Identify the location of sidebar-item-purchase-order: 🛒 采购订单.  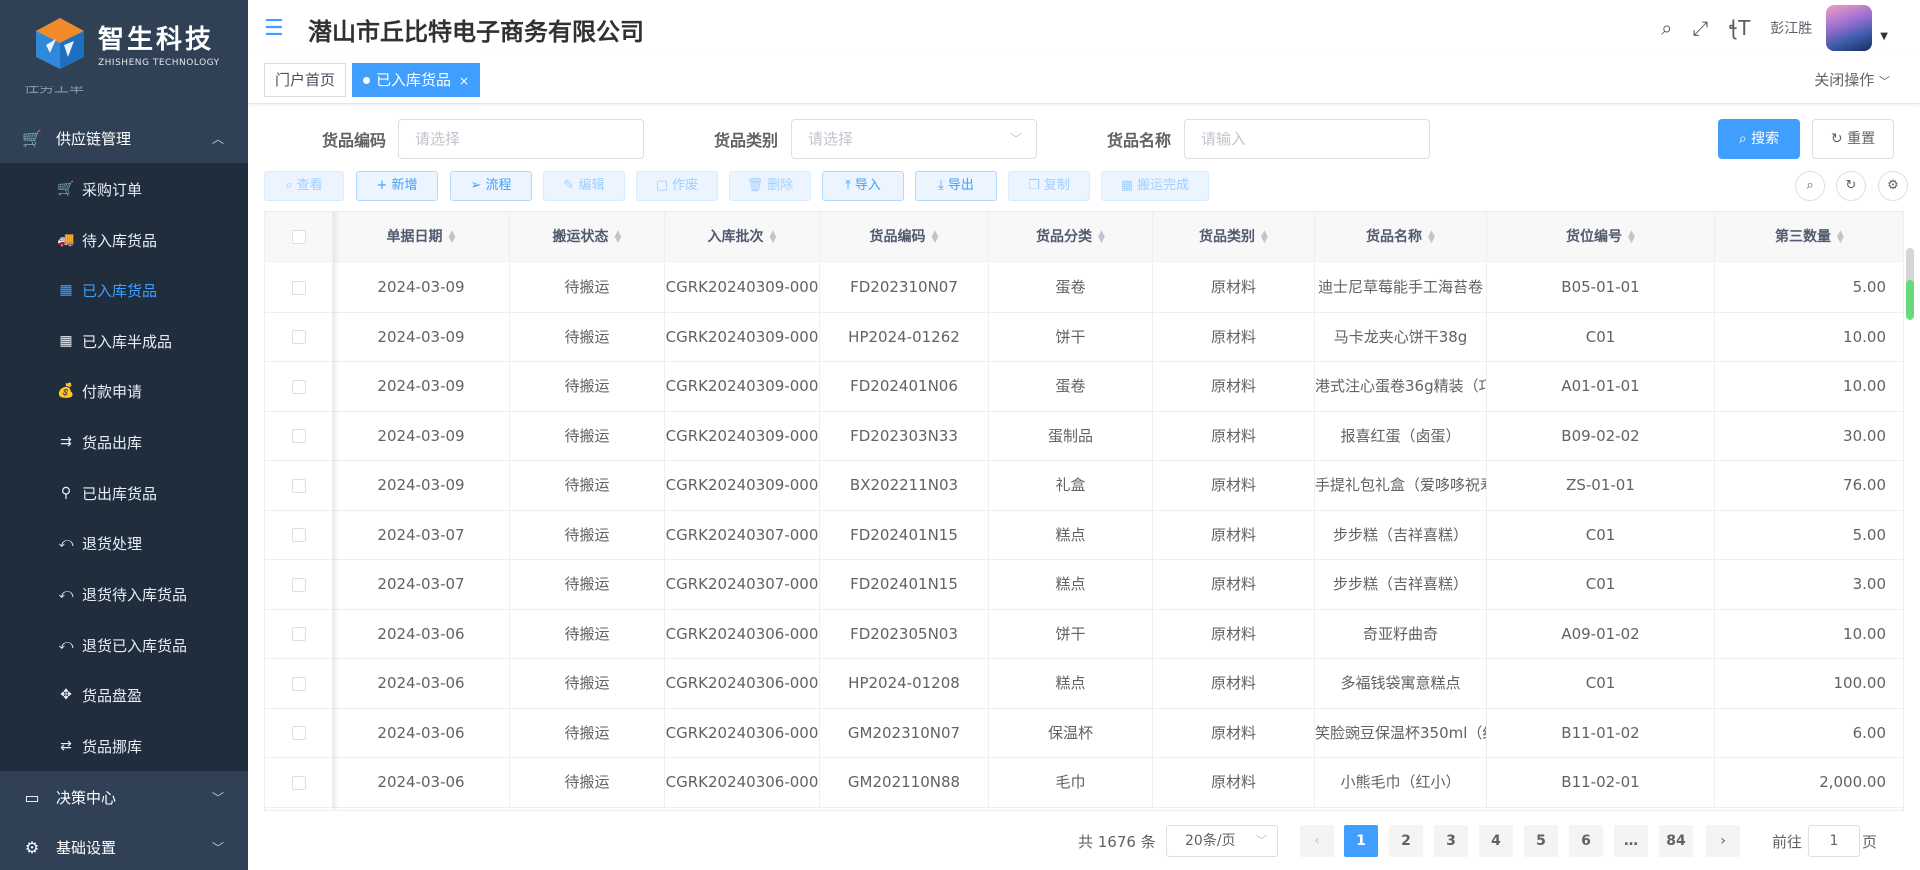
(124, 189).